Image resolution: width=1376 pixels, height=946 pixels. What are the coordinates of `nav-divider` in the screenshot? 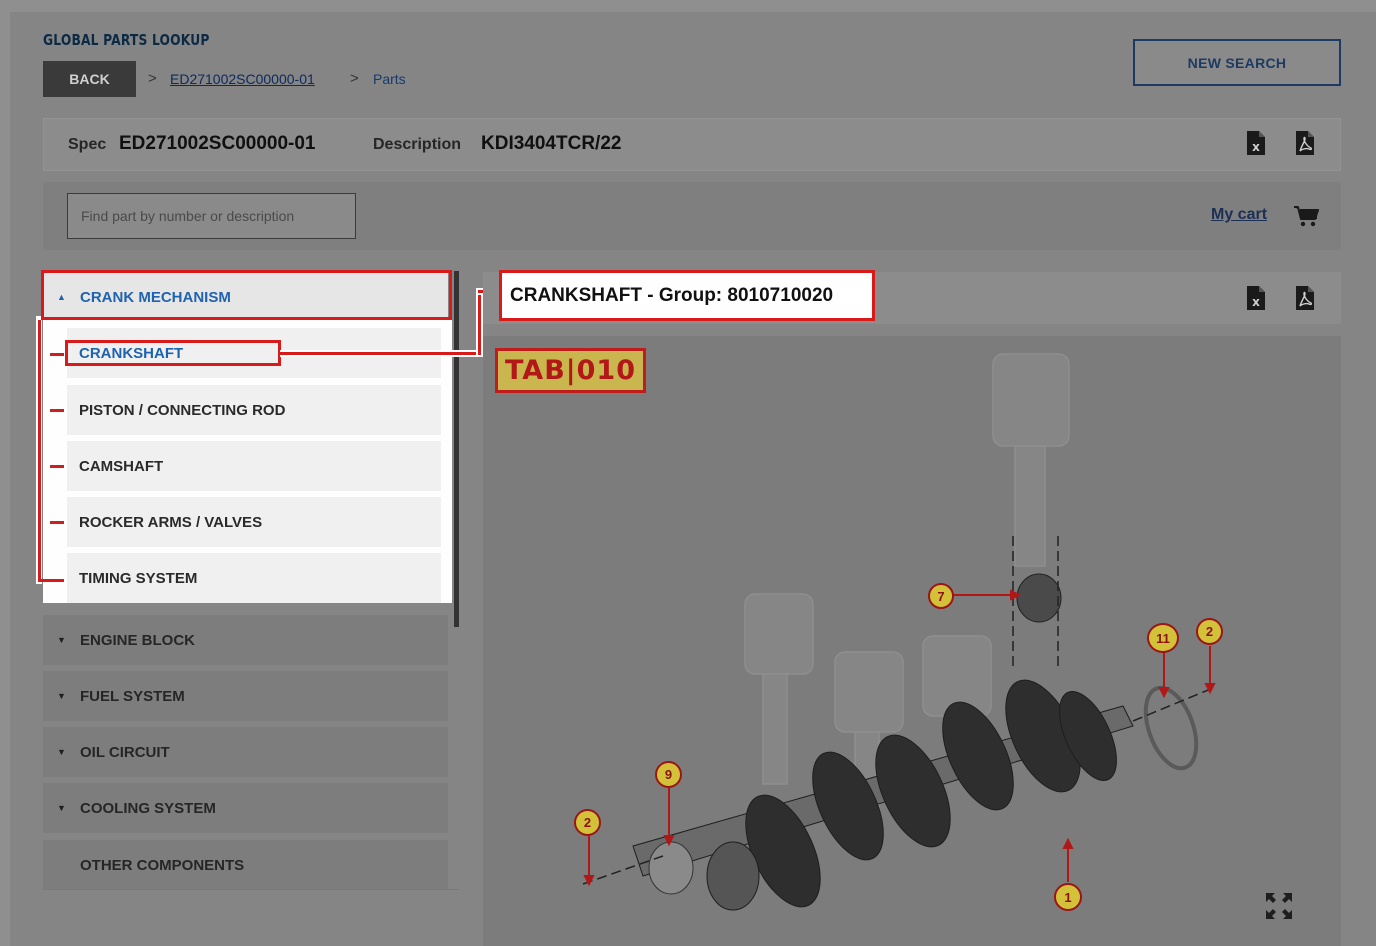 It's located at (251, 889).